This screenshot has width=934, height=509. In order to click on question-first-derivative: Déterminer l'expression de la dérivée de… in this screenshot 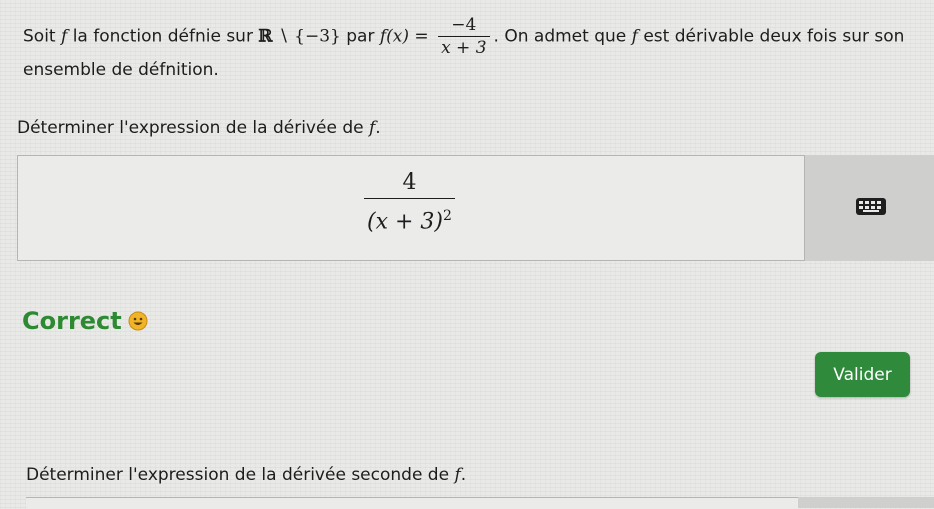, I will do `click(199, 128)`.